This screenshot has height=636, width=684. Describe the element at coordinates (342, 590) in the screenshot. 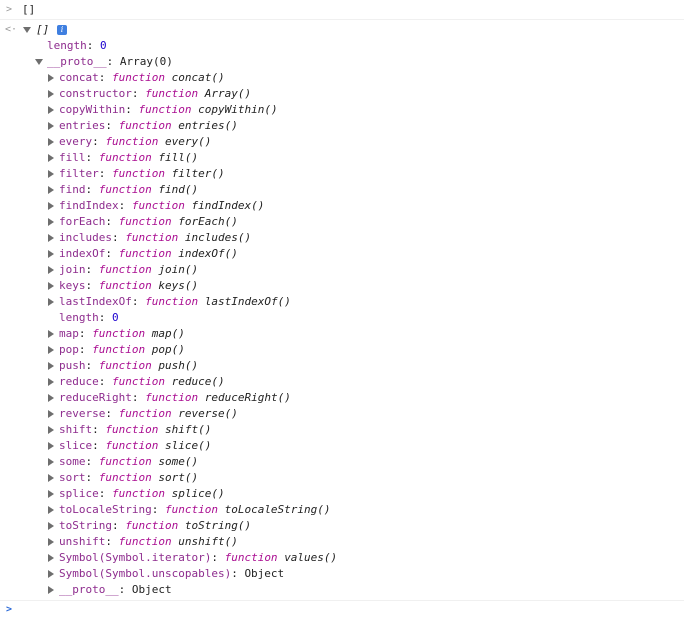

I see `proto-member-row: __proto__: Object` at that location.